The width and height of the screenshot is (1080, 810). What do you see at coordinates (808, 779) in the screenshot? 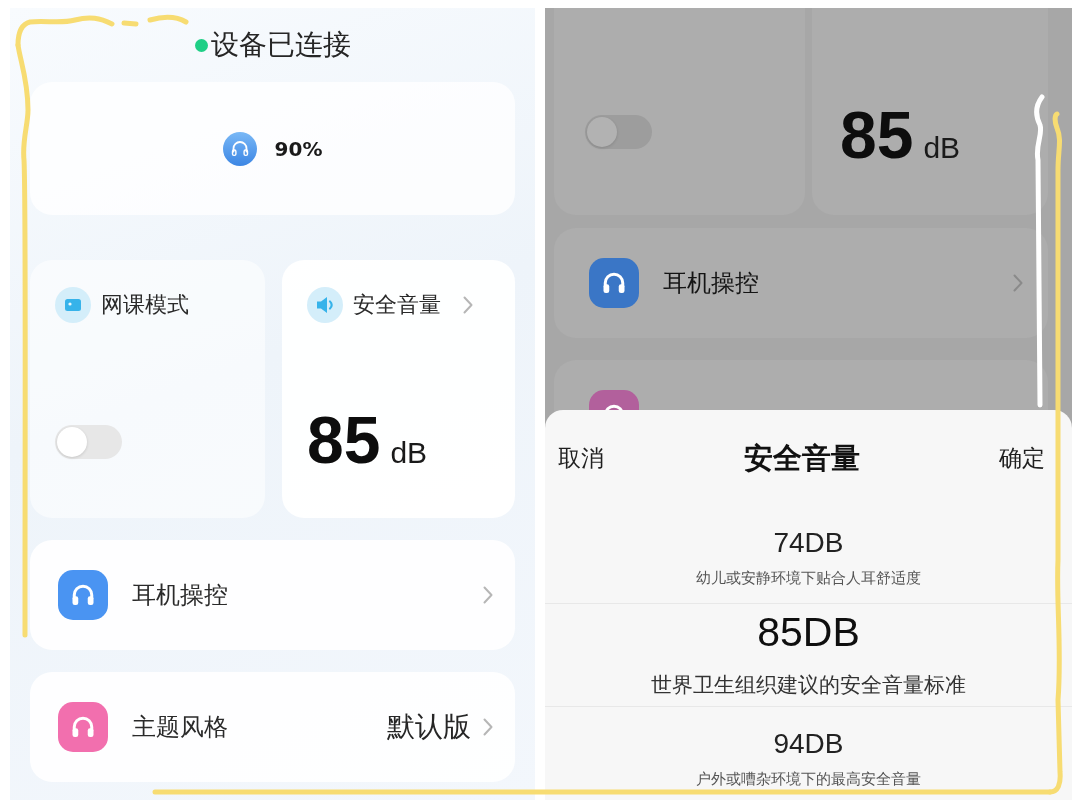
I see `option-description: 户外或嘈杂环境下的最高安全音量` at bounding box center [808, 779].